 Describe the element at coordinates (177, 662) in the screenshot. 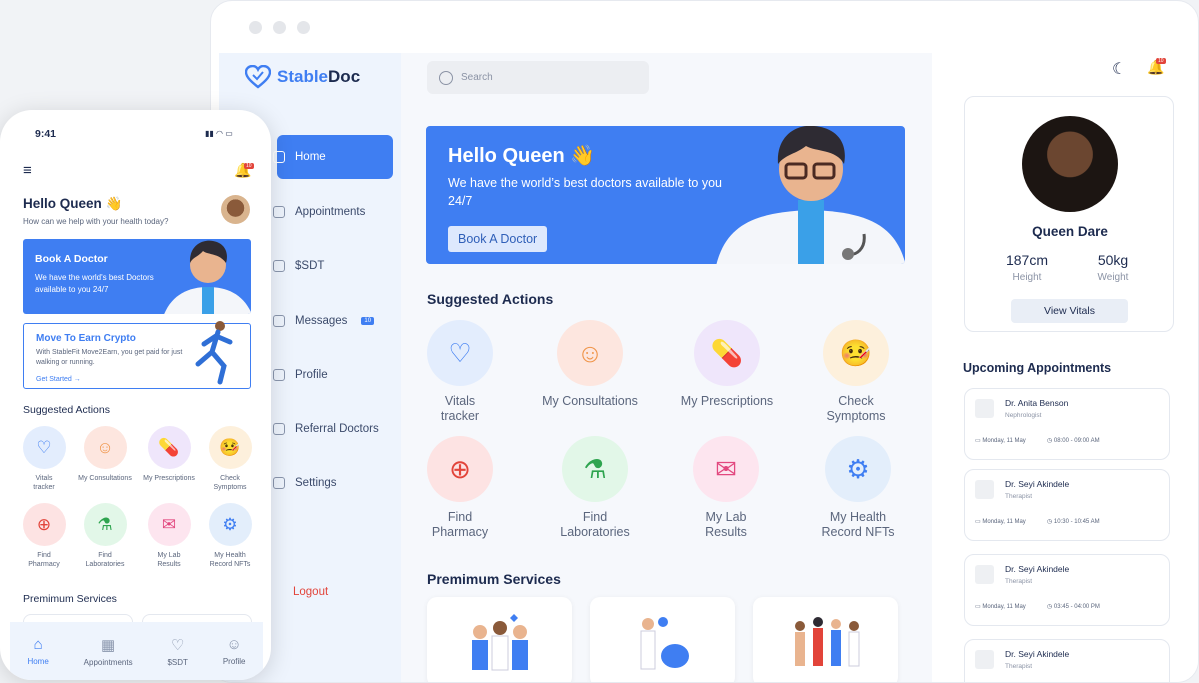

I see `tab-label: $SDT` at that location.